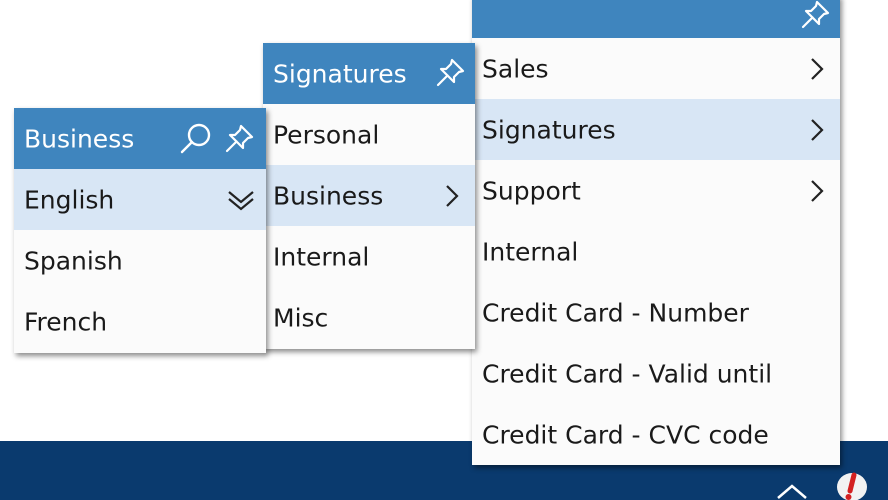 This screenshot has height=500, width=888. Describe the element at coordinates (549, 129) in the screenshot. I see `menu-item-label: Signatures` at that location.